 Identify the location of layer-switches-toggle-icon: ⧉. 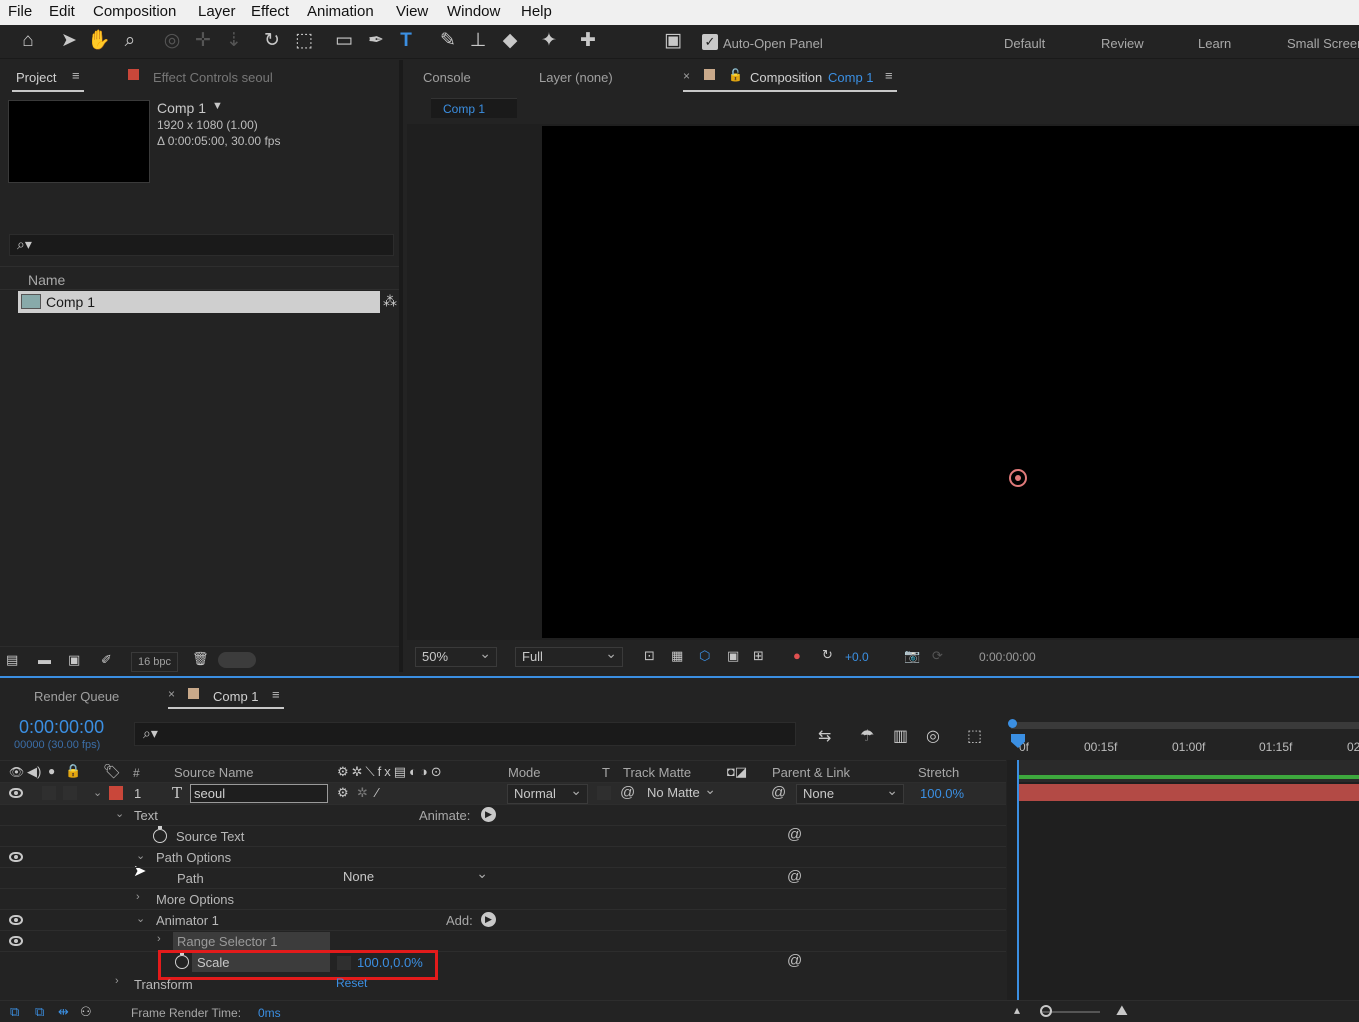
(14, 1012).